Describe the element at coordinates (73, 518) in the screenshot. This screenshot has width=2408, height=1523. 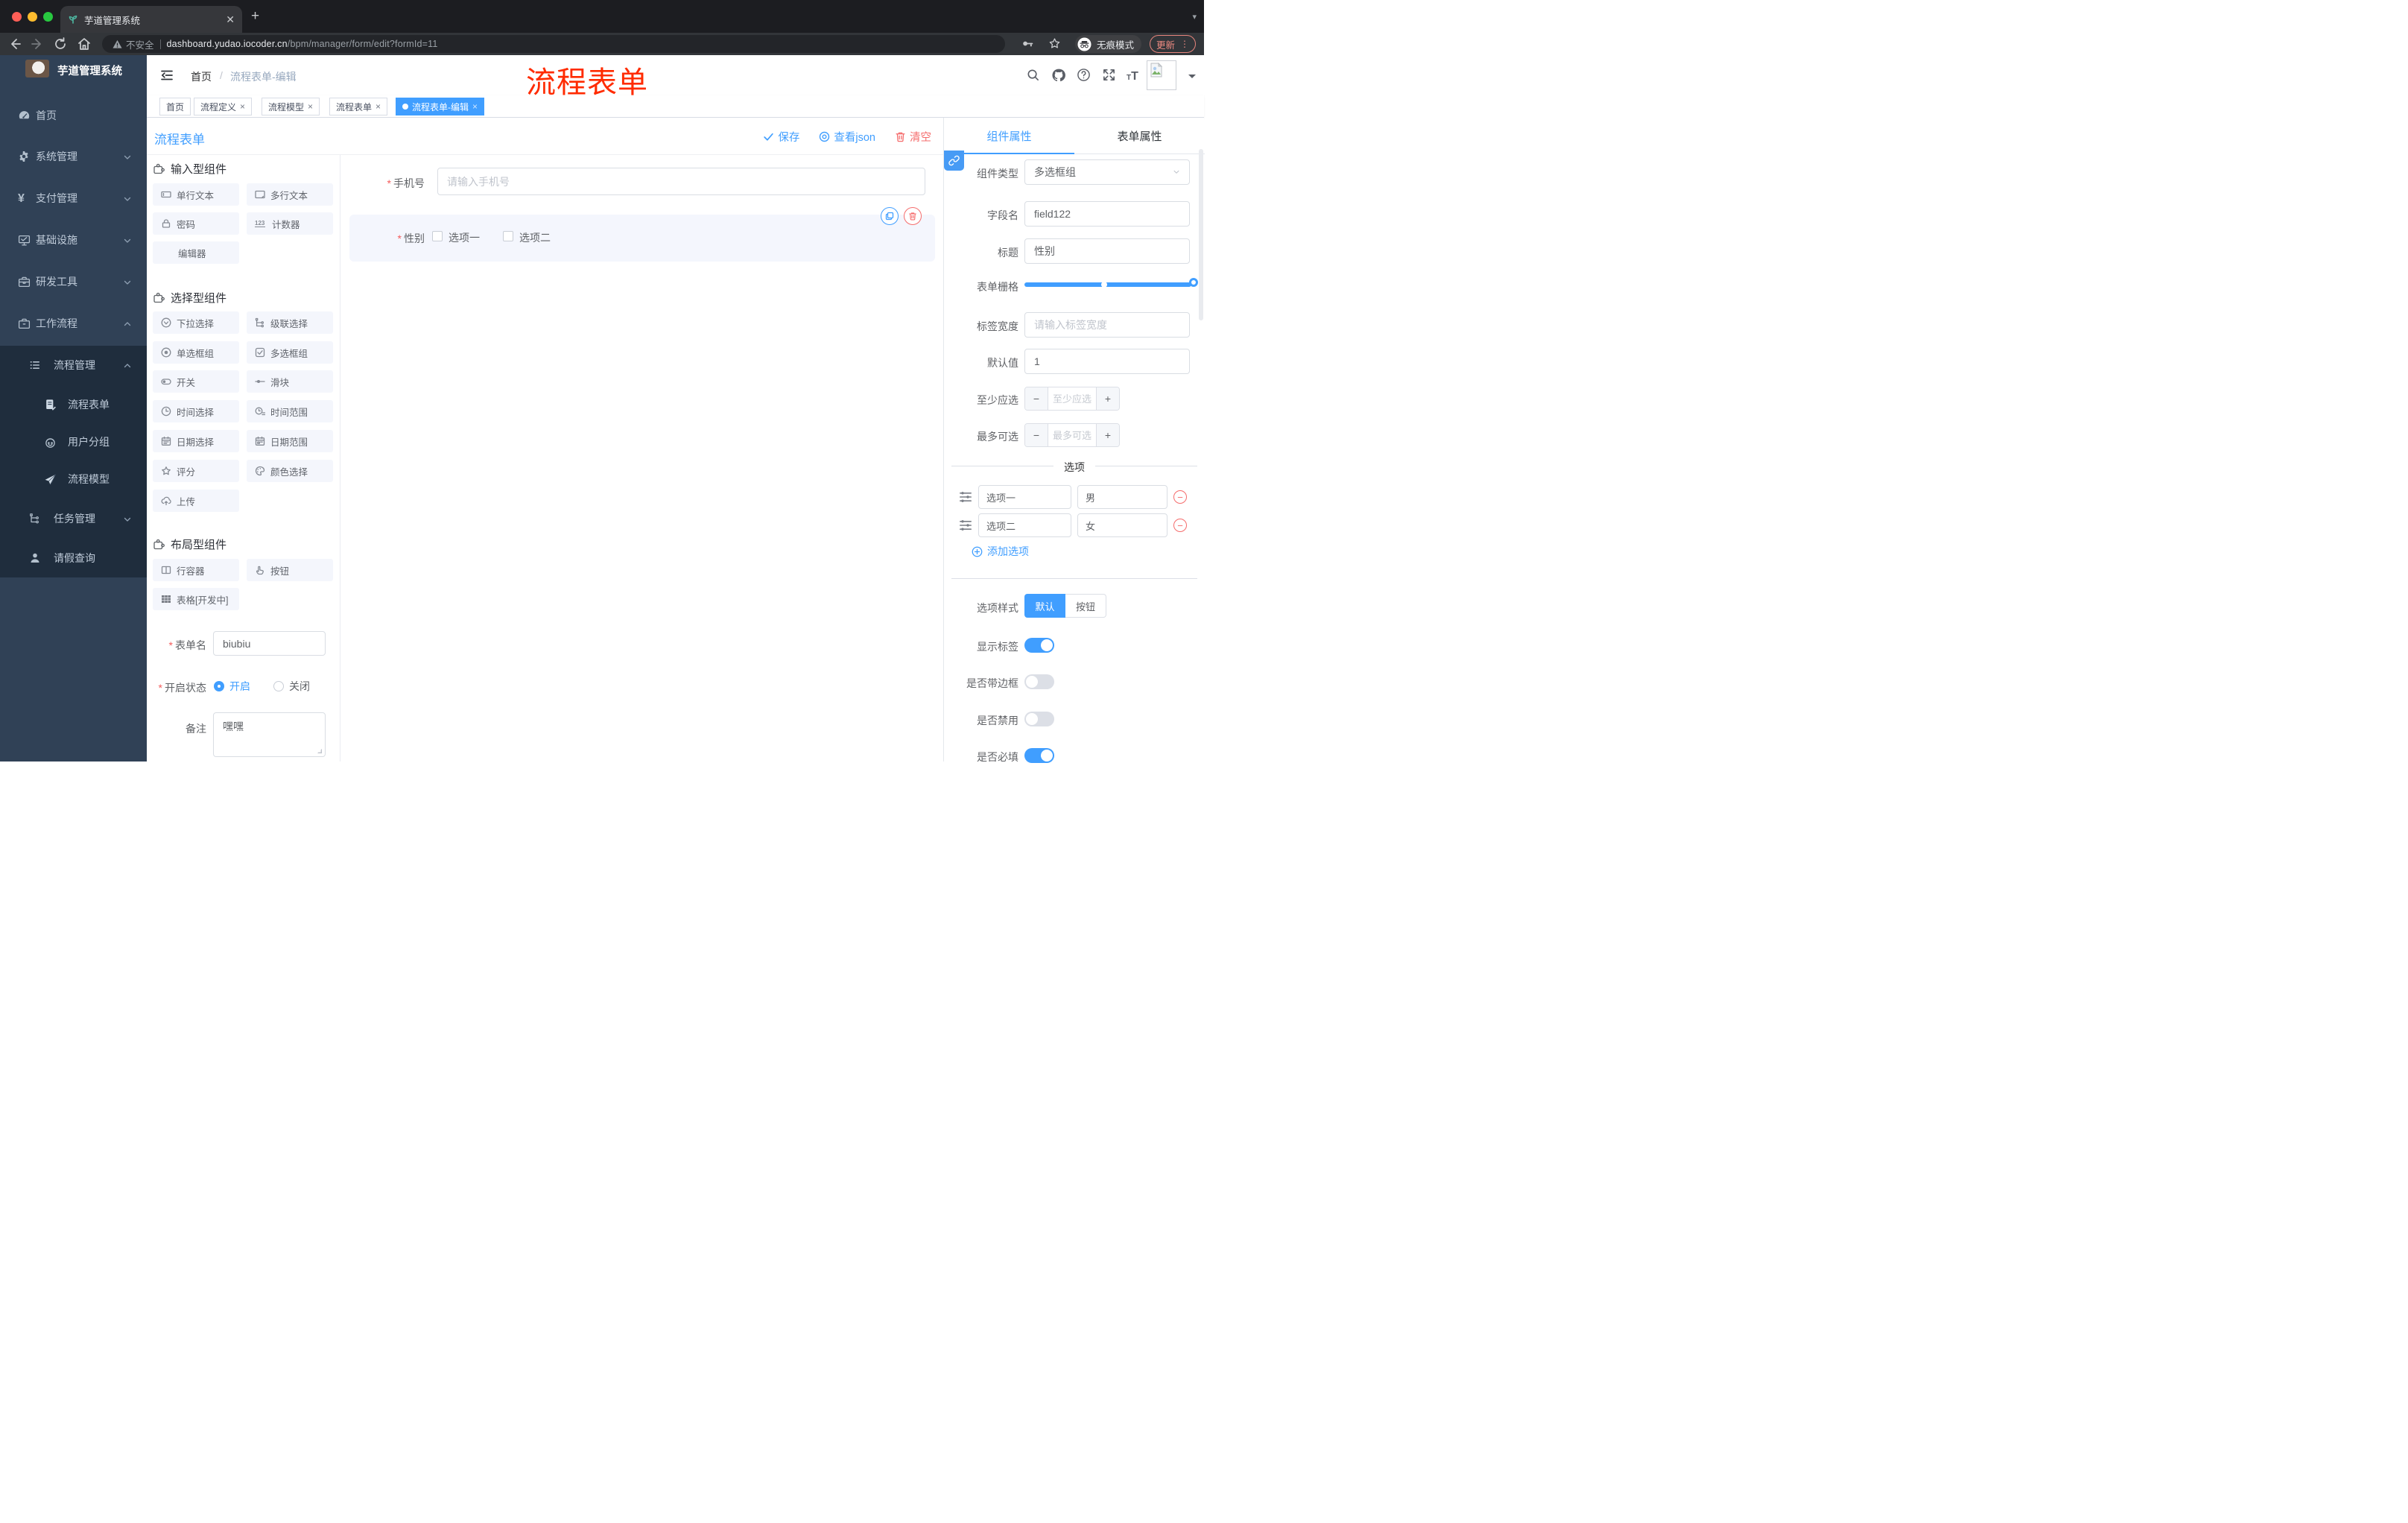
I see `sidebar-item-task-management: 任务管理` at that location.